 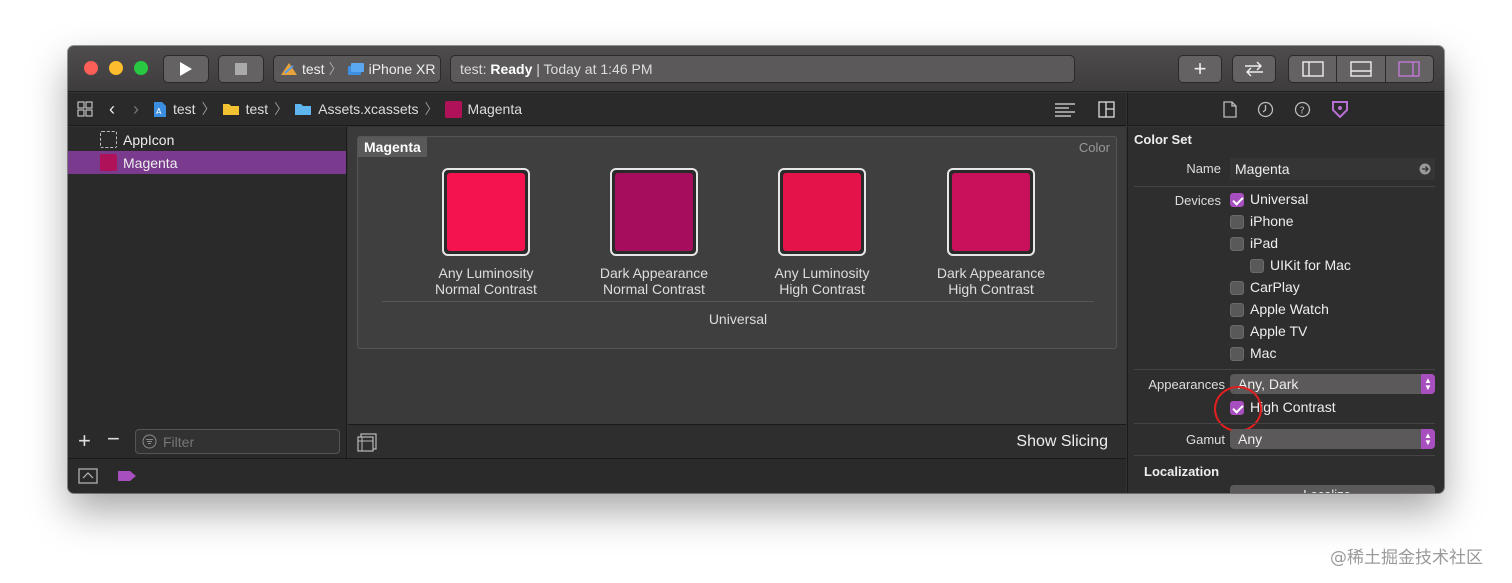 What do you see at coordinates (186, 69) in the screenshot?
I see `run-button` at bounding box center [186, 69].